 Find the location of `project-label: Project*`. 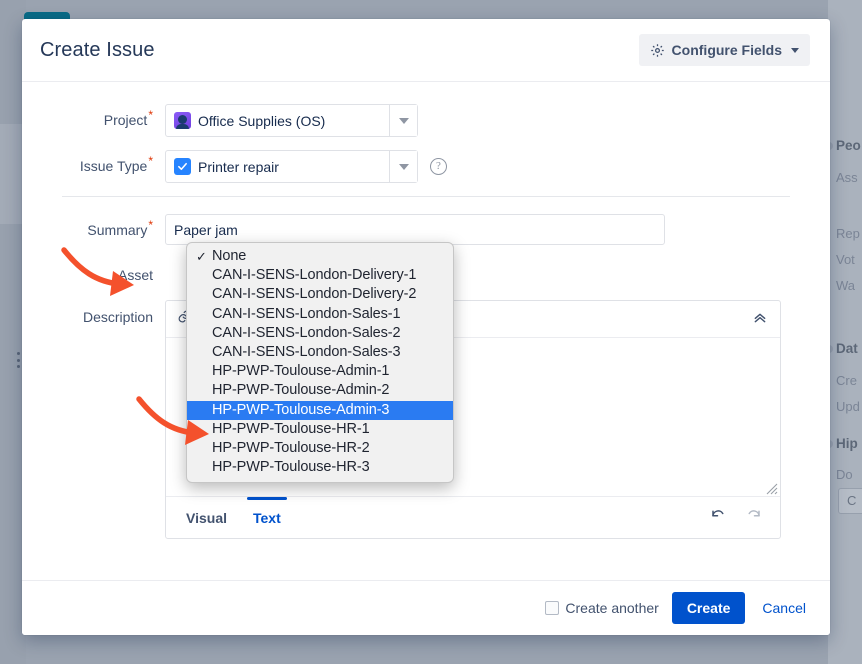

project-label: Project* is located at coordinates (93, 120).